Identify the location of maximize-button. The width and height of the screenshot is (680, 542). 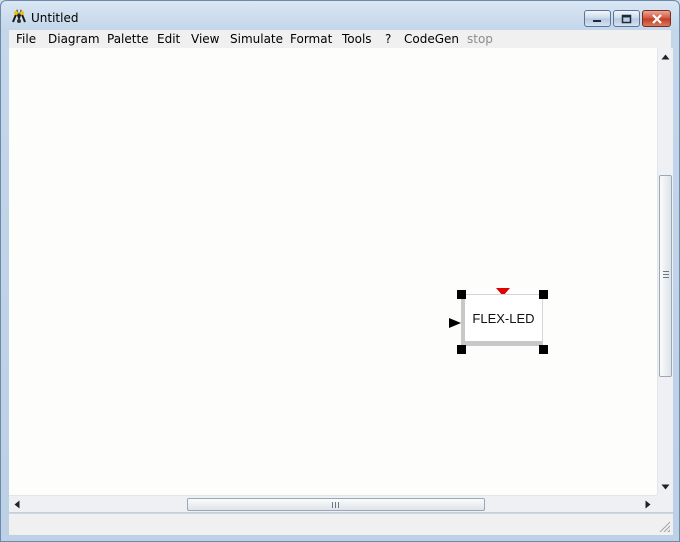
(626, 18).